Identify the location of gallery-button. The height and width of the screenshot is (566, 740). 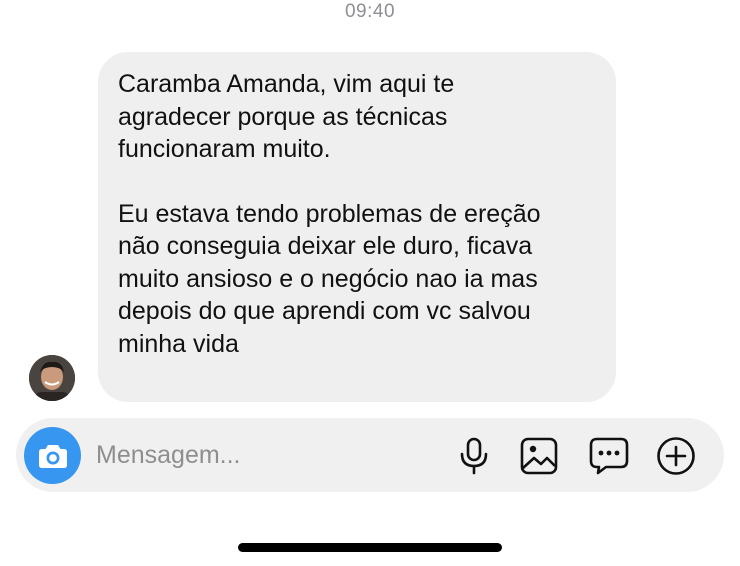
(539, 456).